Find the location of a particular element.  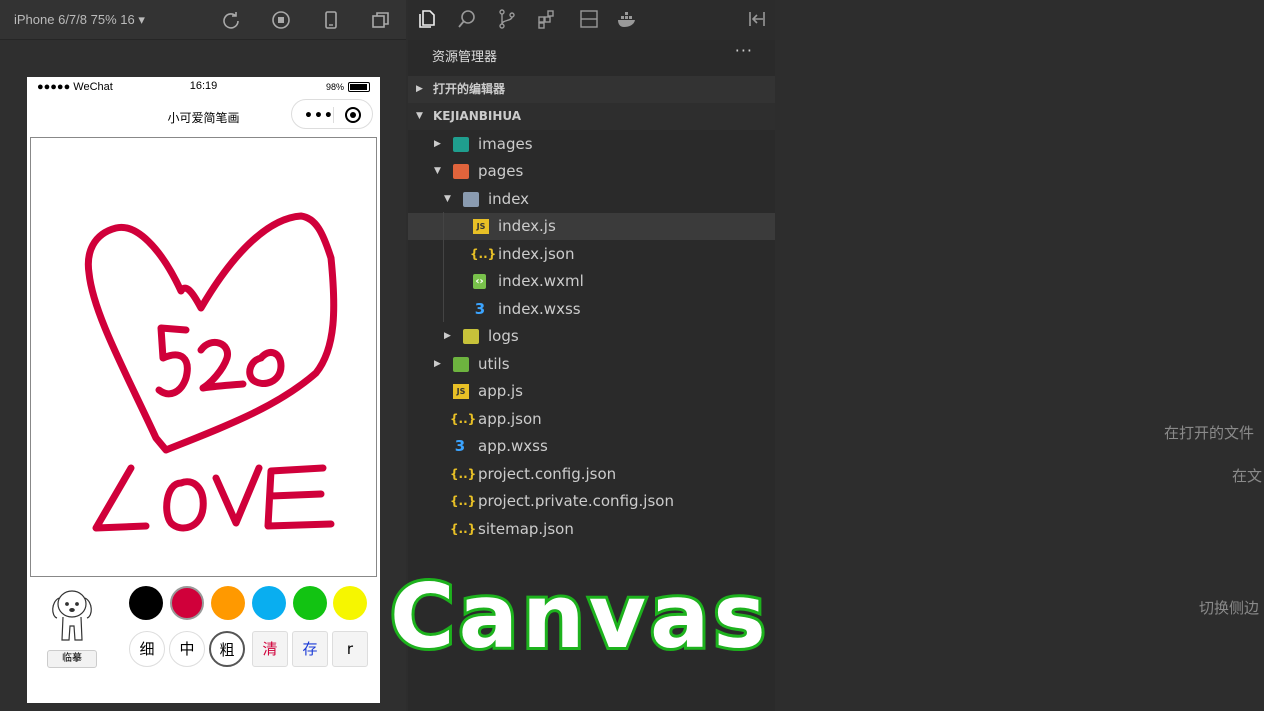

trace-button: 临摹 is located at coordinates (72, 659).